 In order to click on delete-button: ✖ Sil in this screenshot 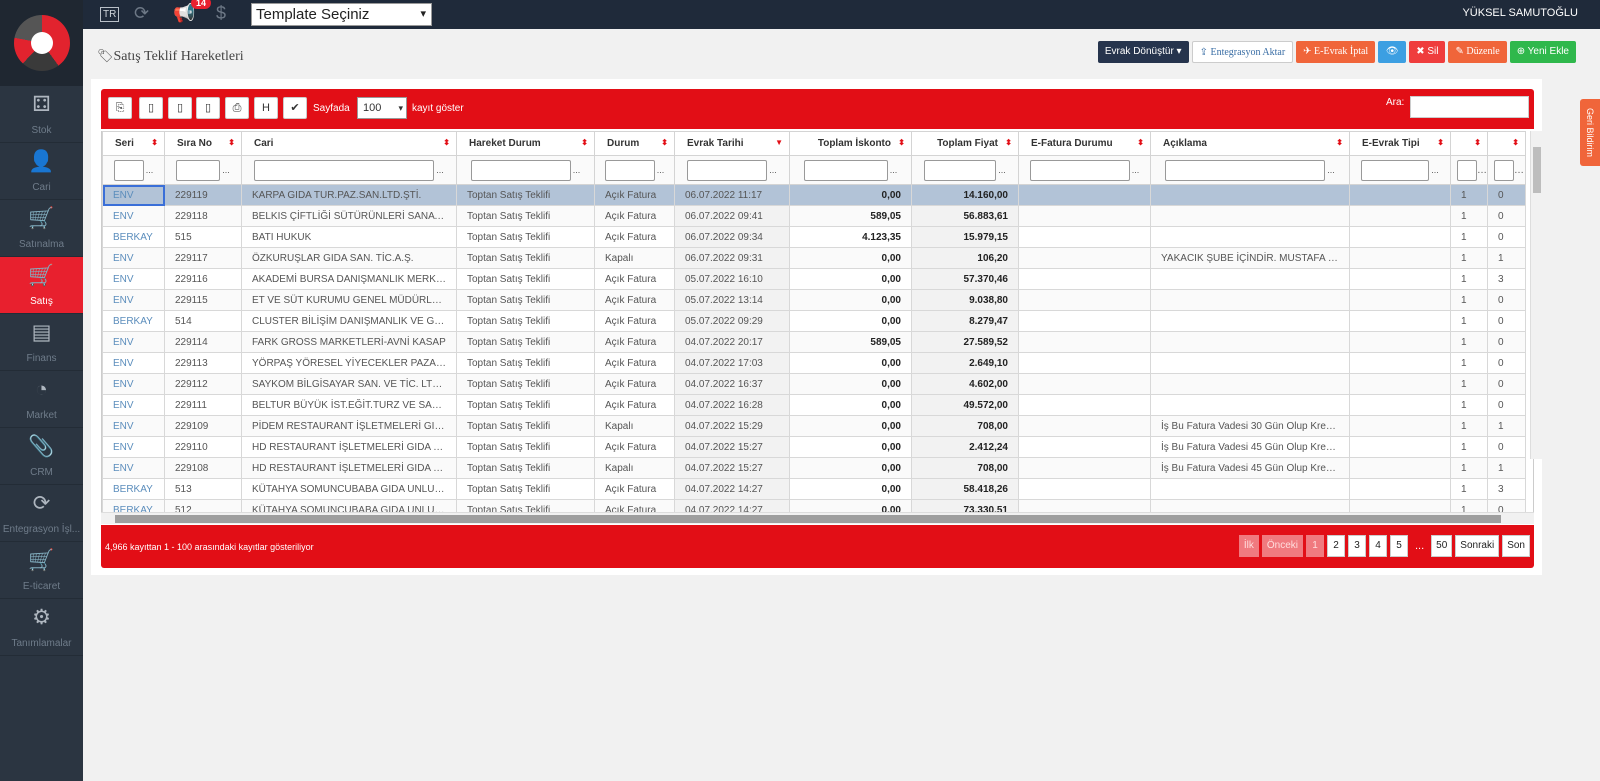, I will do `click(1427, 52)`.